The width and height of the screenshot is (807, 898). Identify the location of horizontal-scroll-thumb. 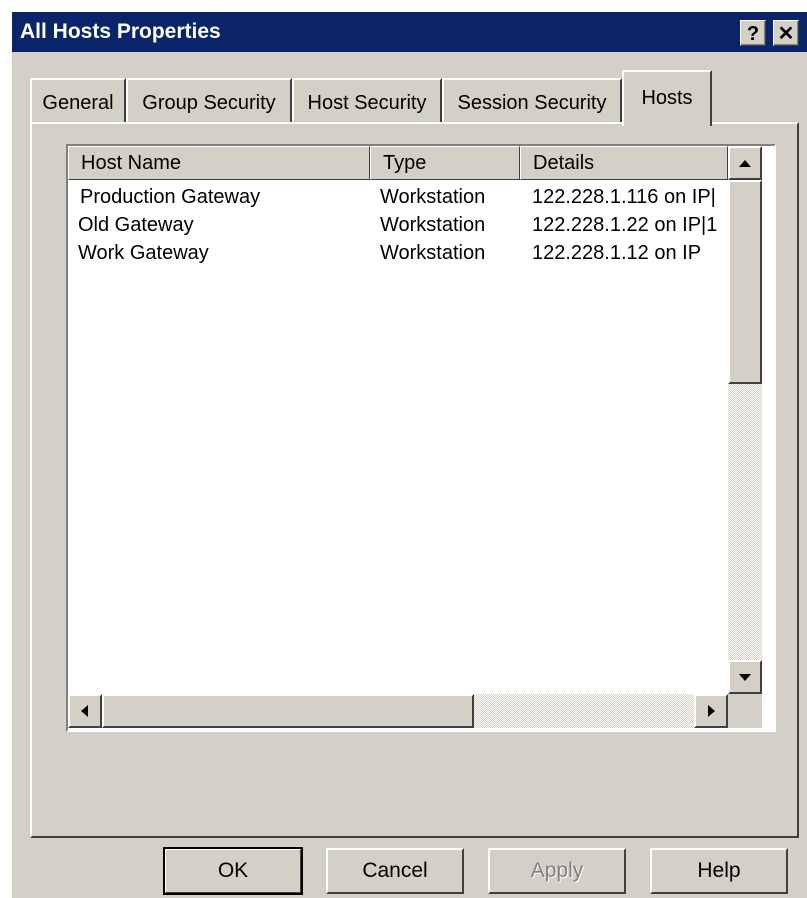
(288, 711).